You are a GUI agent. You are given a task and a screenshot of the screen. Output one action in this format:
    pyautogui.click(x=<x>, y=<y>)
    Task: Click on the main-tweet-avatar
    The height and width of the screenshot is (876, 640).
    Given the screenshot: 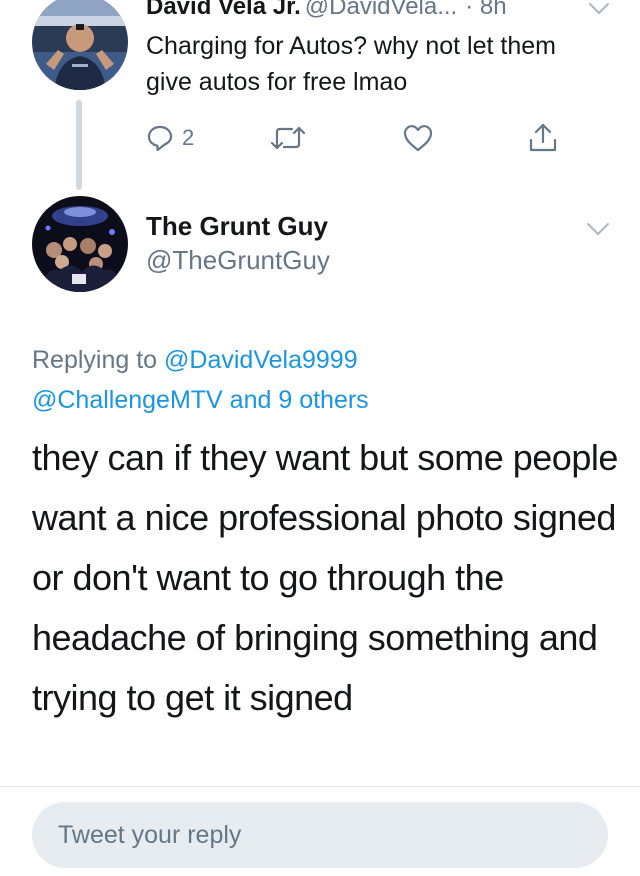 What is the action you would take?
    pyautogui.click(x=80, y=244)
    